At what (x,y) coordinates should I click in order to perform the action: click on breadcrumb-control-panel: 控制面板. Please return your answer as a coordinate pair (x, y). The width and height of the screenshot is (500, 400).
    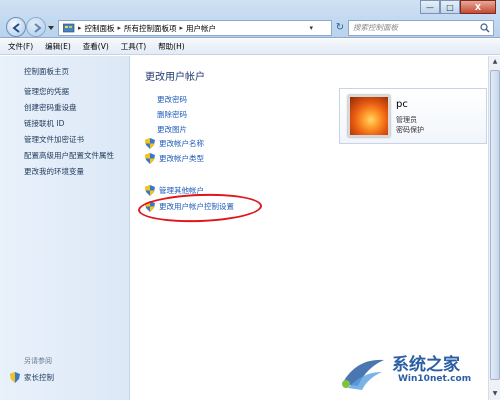
    Looking at the image, I should click on (100, 28).